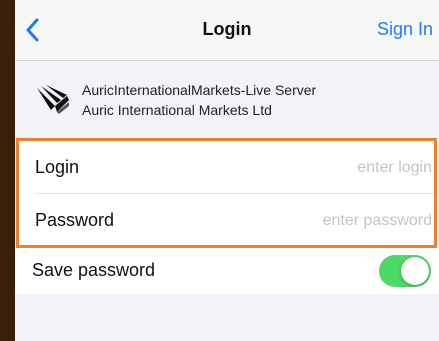  What do you see at coordinates (227, 271) in the screenshot?
I see `save-password-row: Save password` at bounding box center [227, 271].